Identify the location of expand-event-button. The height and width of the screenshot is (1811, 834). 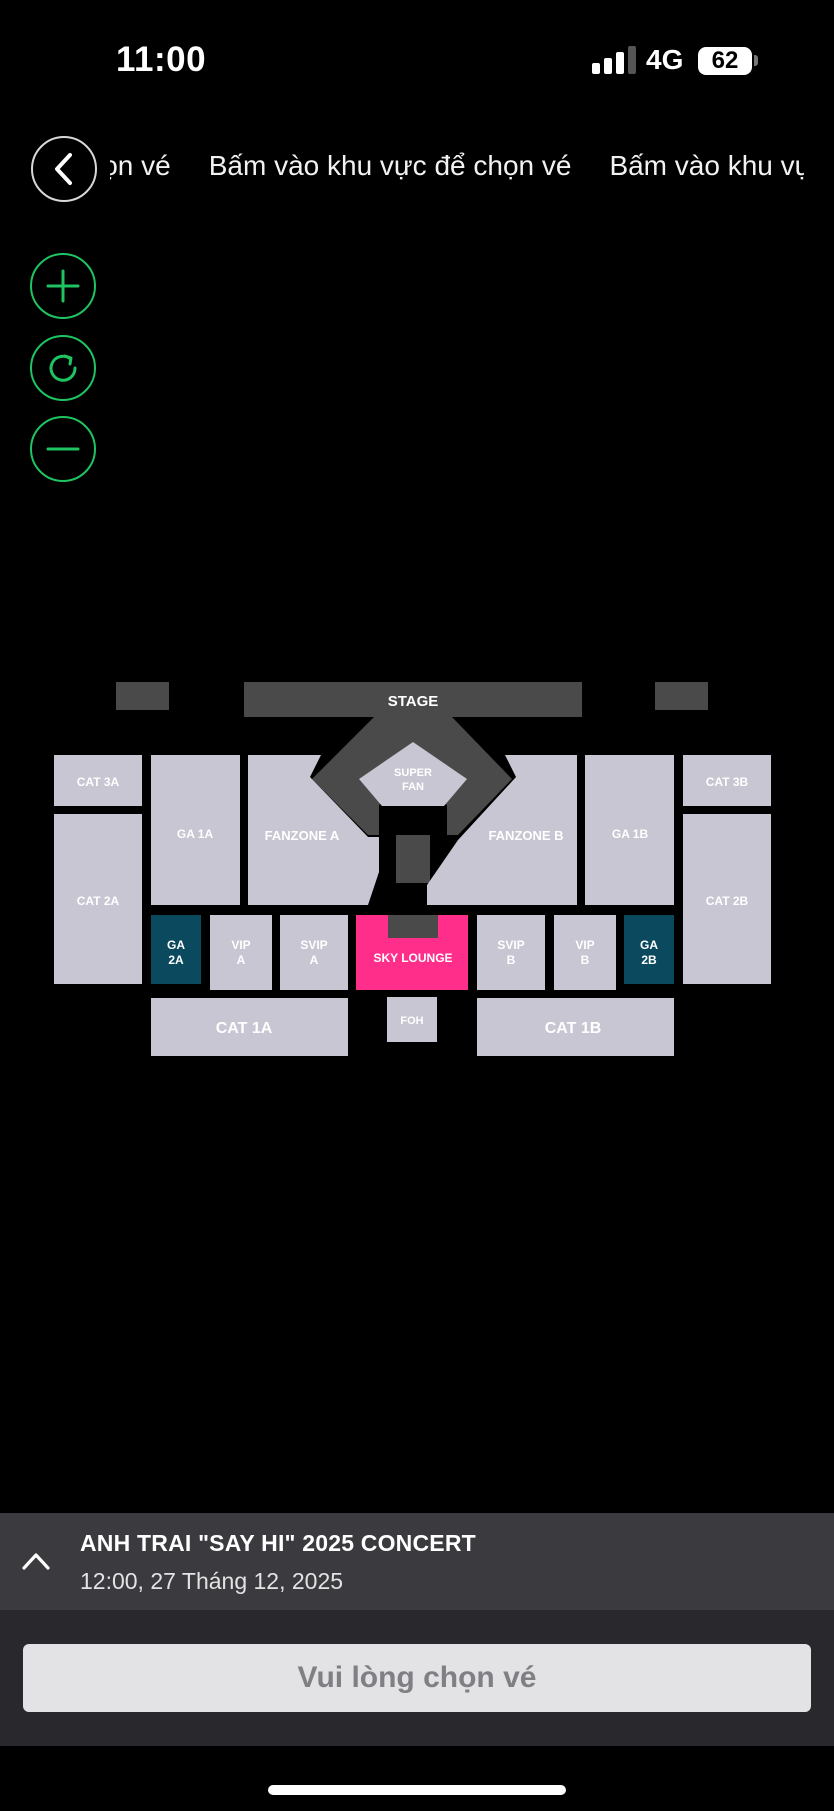
(36, 1561).